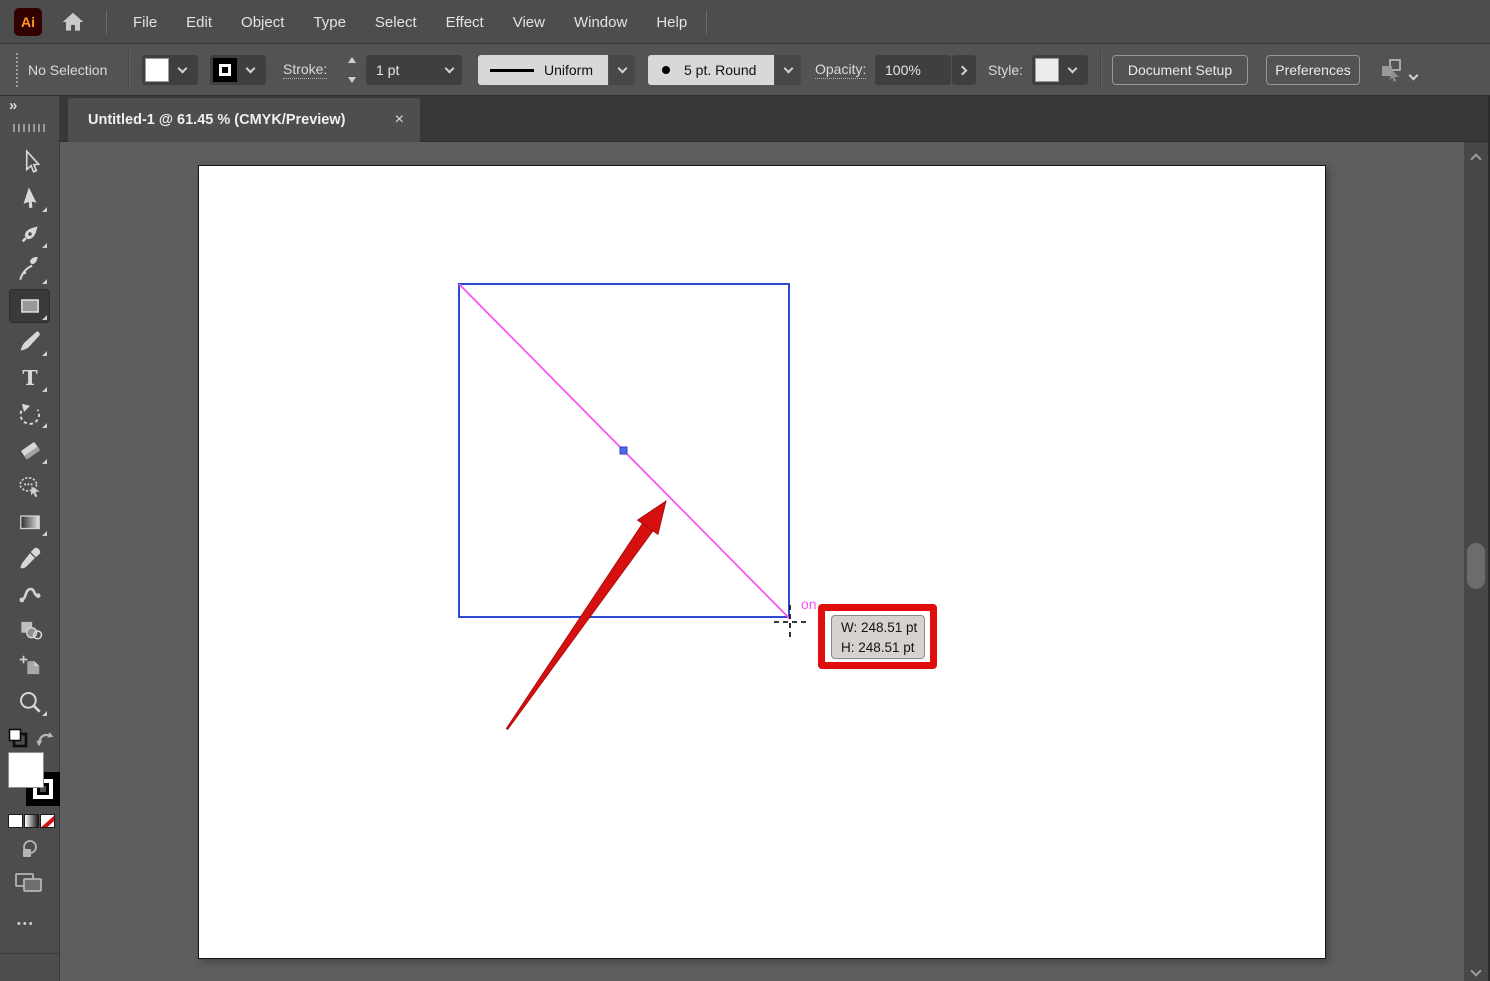  I want to click on width-profile-preview: Uniform, so click(543, 70).